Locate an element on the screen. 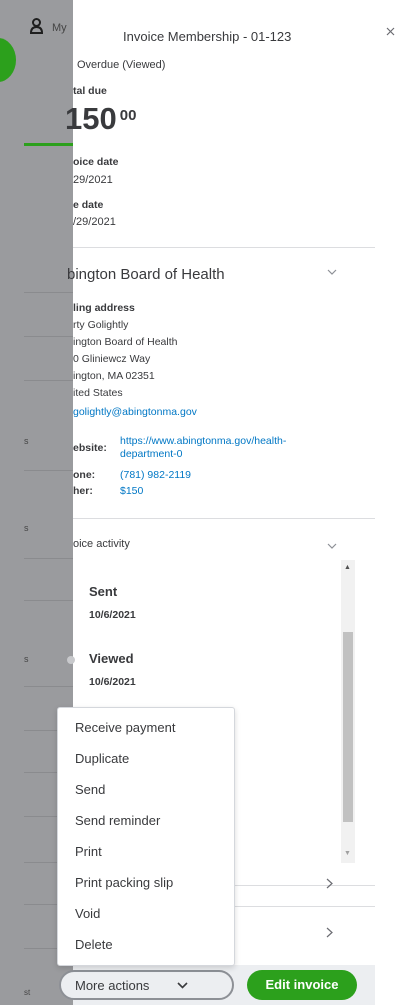  phone-row: one: (781) 982-2119 is located at coordinates (132, 475).